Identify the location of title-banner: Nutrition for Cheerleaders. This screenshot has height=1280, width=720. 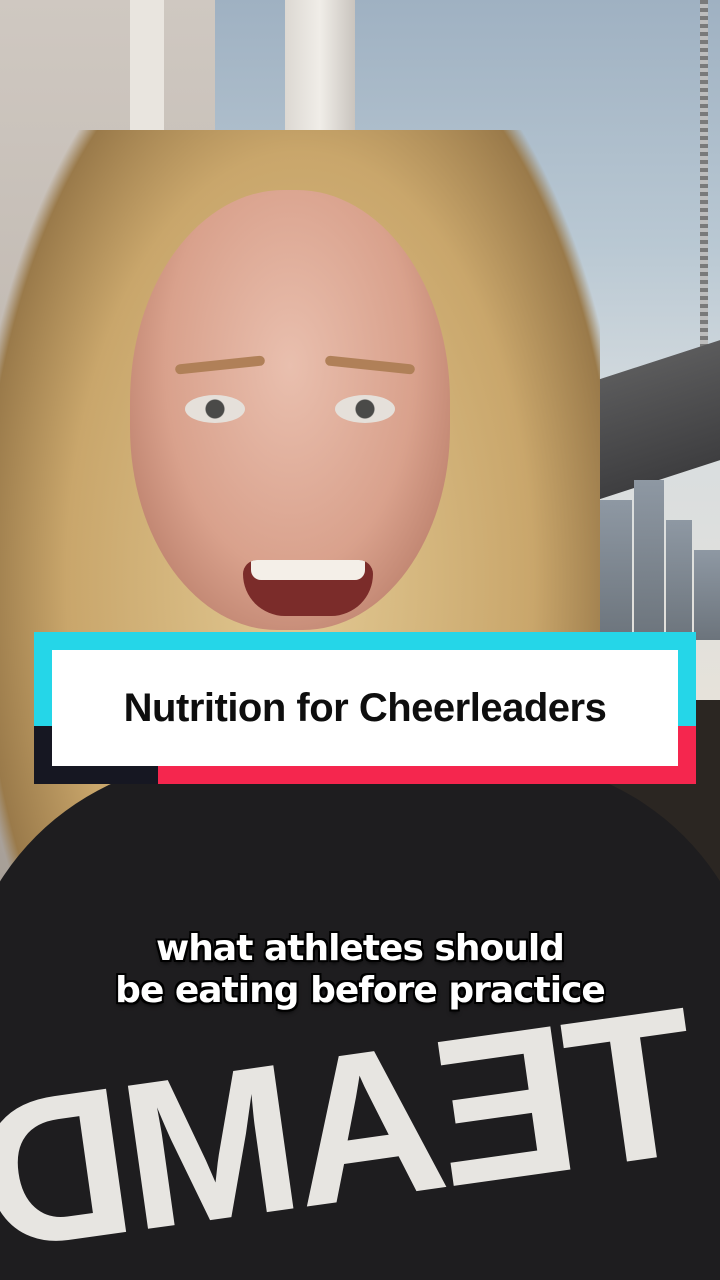
(365, 708).